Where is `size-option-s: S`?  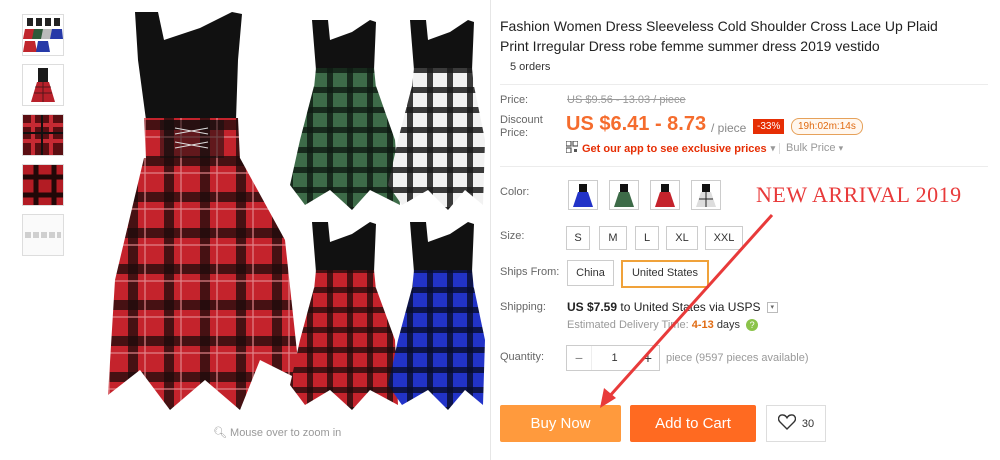 size-option-s: S is located at coordinates (578, 238).